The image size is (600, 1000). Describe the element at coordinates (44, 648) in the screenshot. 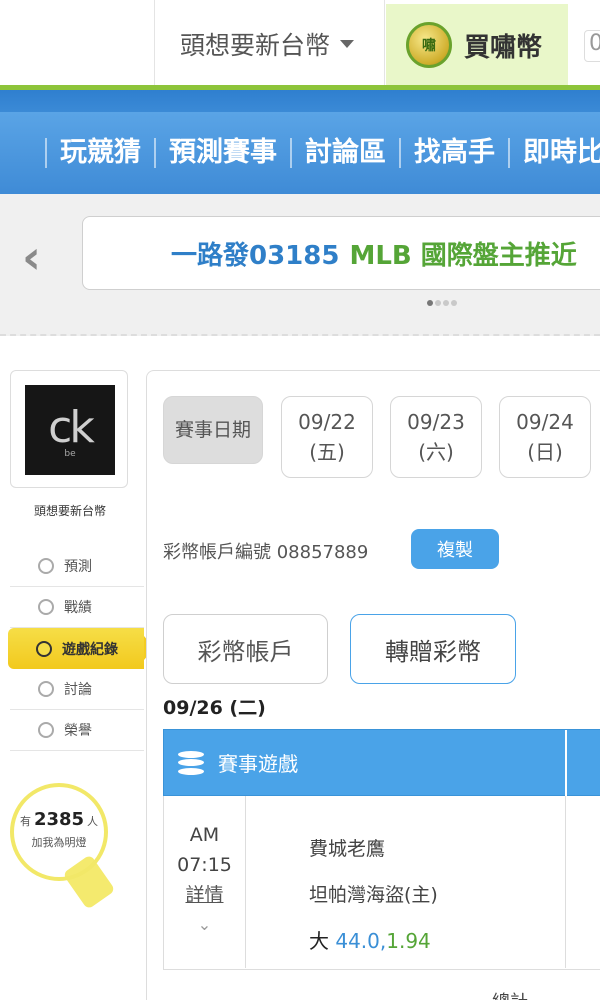

I see `record-icon` at that location.